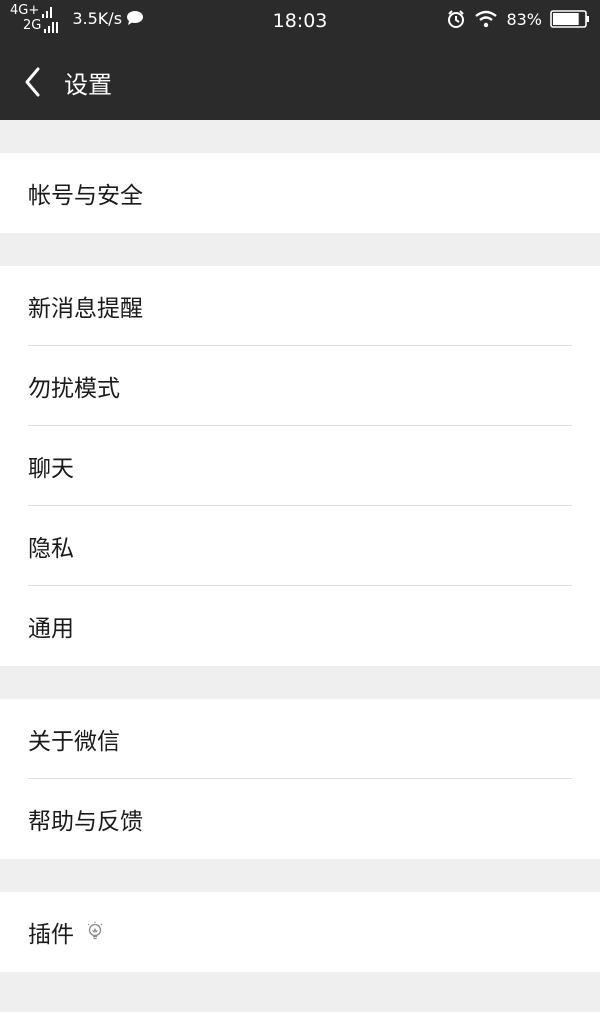 Image resolution: width=600 pixels, height=1012 pixels. I want to click on settings-item-account-security: 帐号与安全, so click(300, 193).